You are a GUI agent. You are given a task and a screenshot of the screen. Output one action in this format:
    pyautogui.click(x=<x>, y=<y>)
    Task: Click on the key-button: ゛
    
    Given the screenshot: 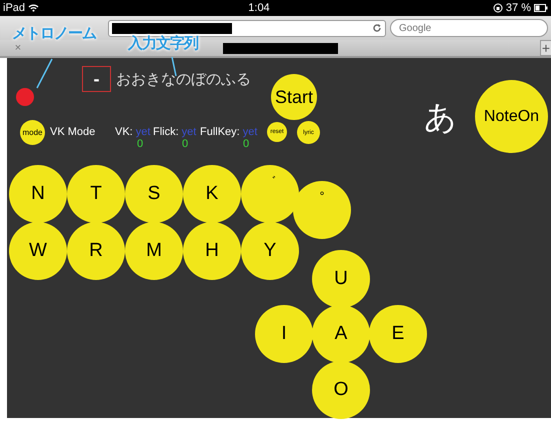 What is the action you would take?
    pyautogui.click(x=270, y=194)
    